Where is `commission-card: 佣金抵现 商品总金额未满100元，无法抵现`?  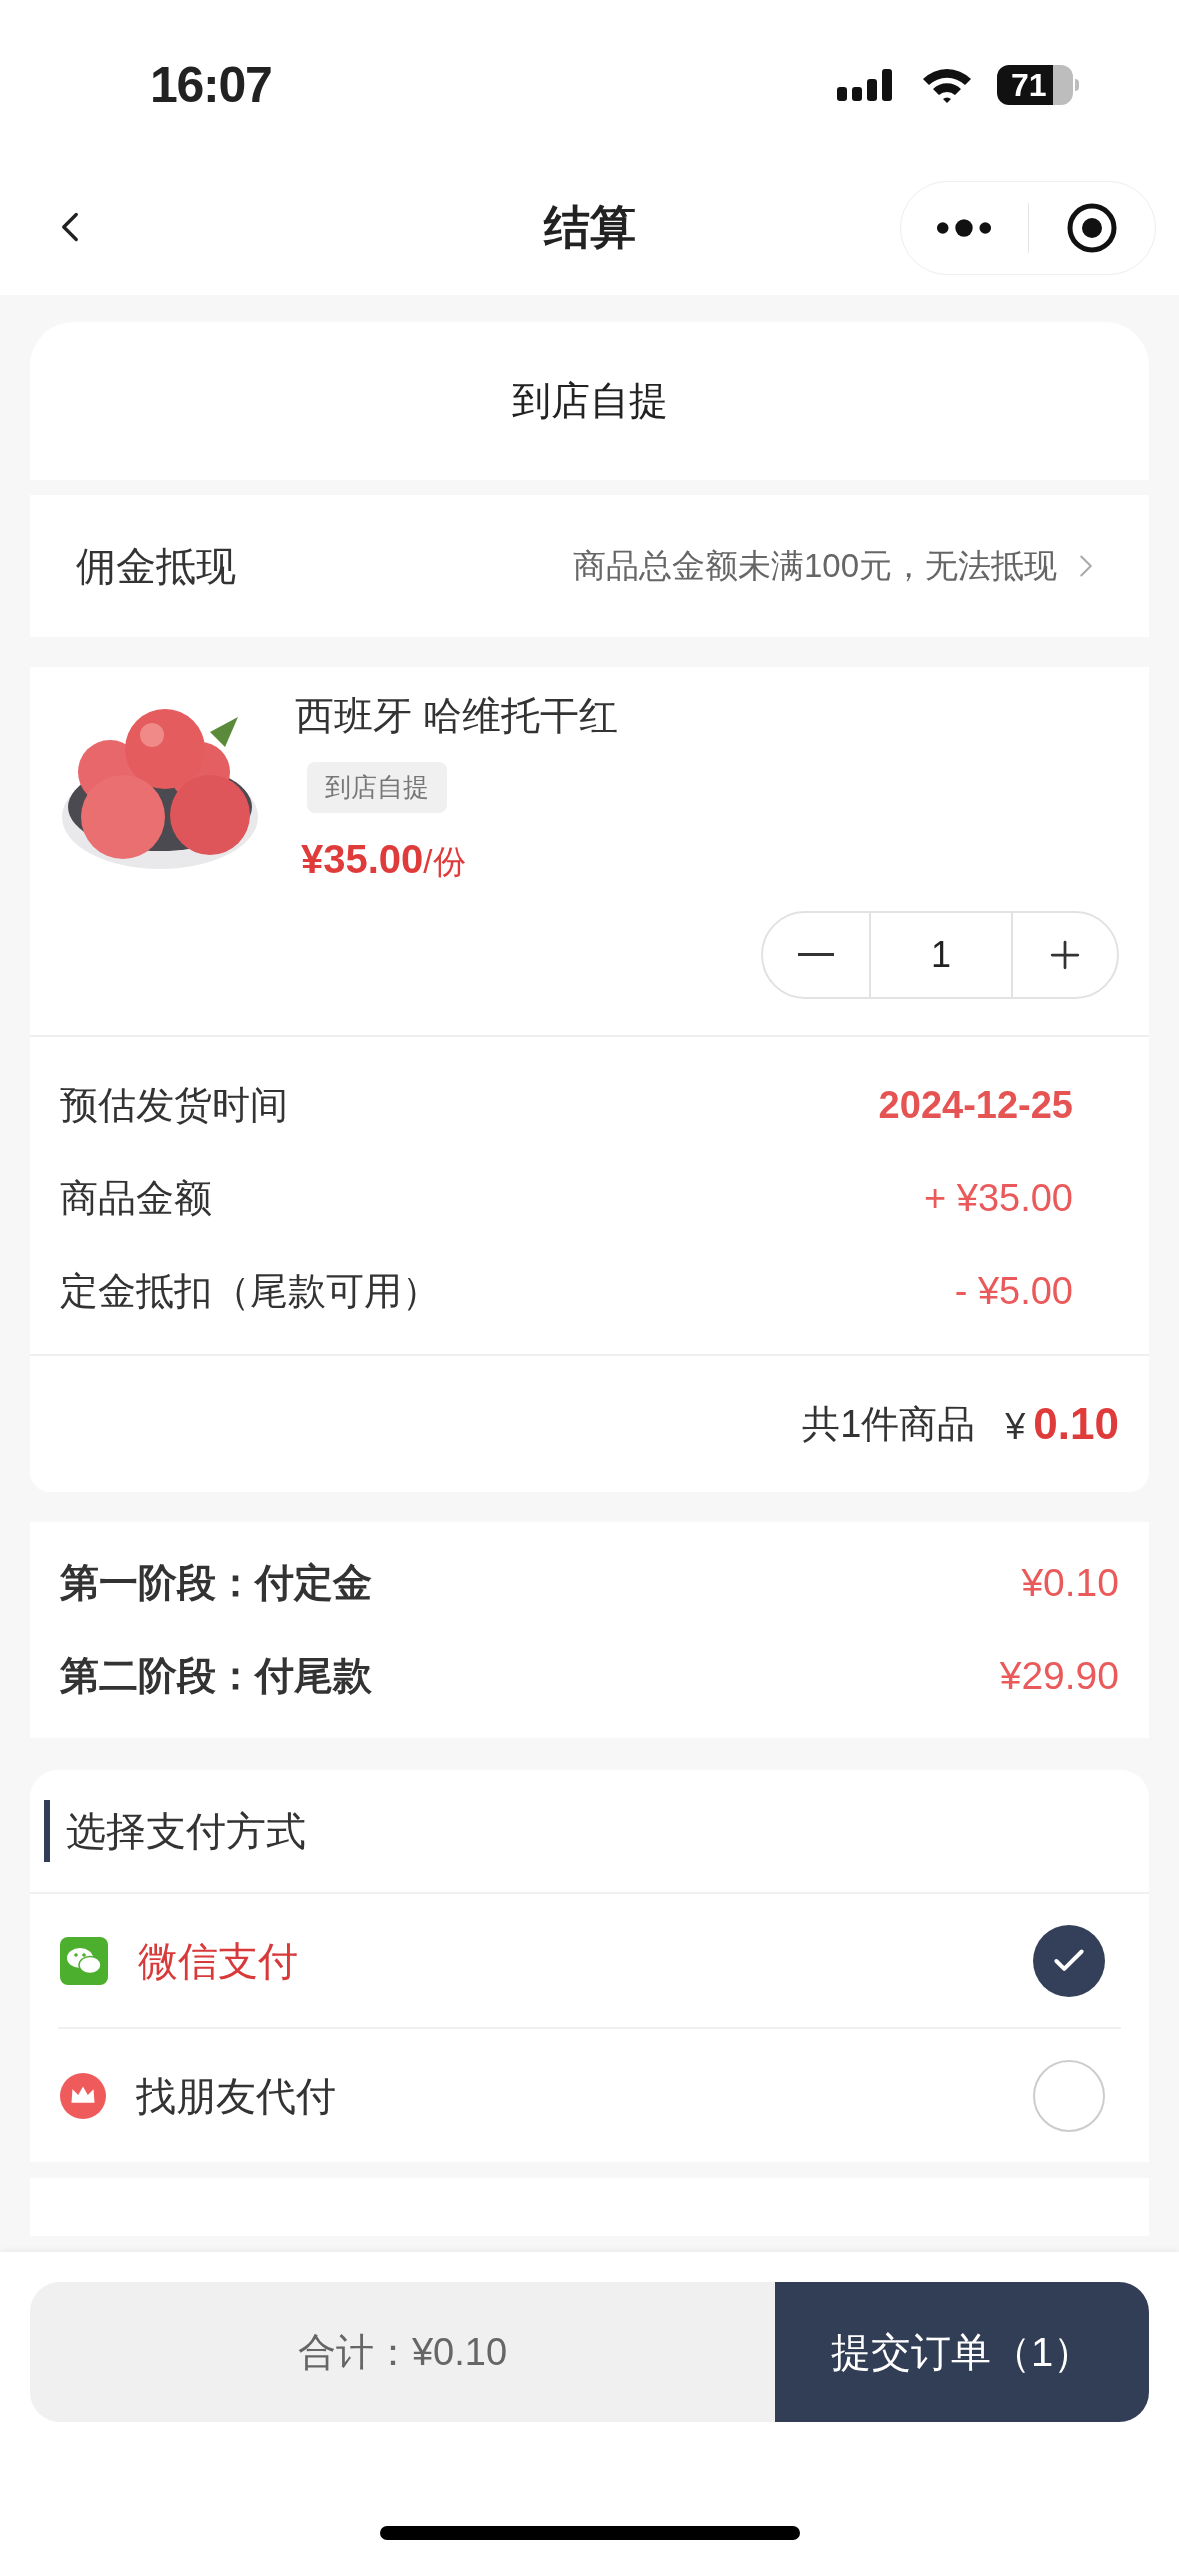
commission-card: 佣金抵现 商品总金额未满100元，无法抵现 is located at coordinates (589, 566).